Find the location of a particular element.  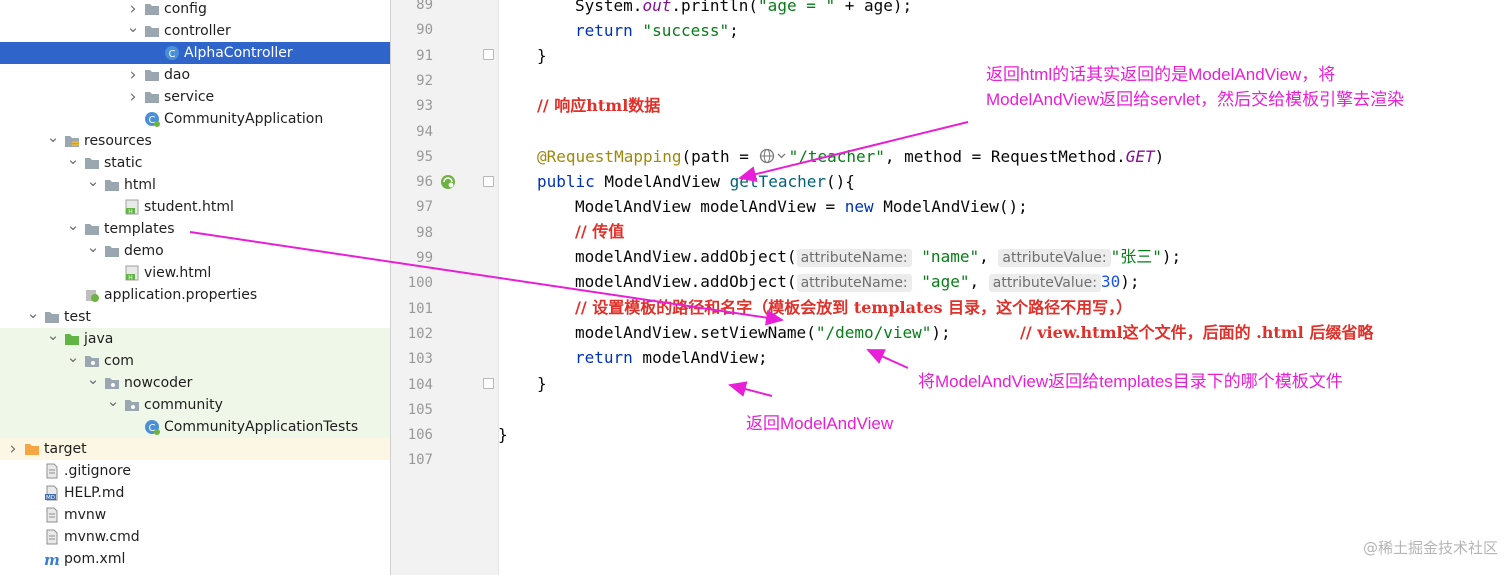

tree-item-label: target is located at coordinates (65, 449).